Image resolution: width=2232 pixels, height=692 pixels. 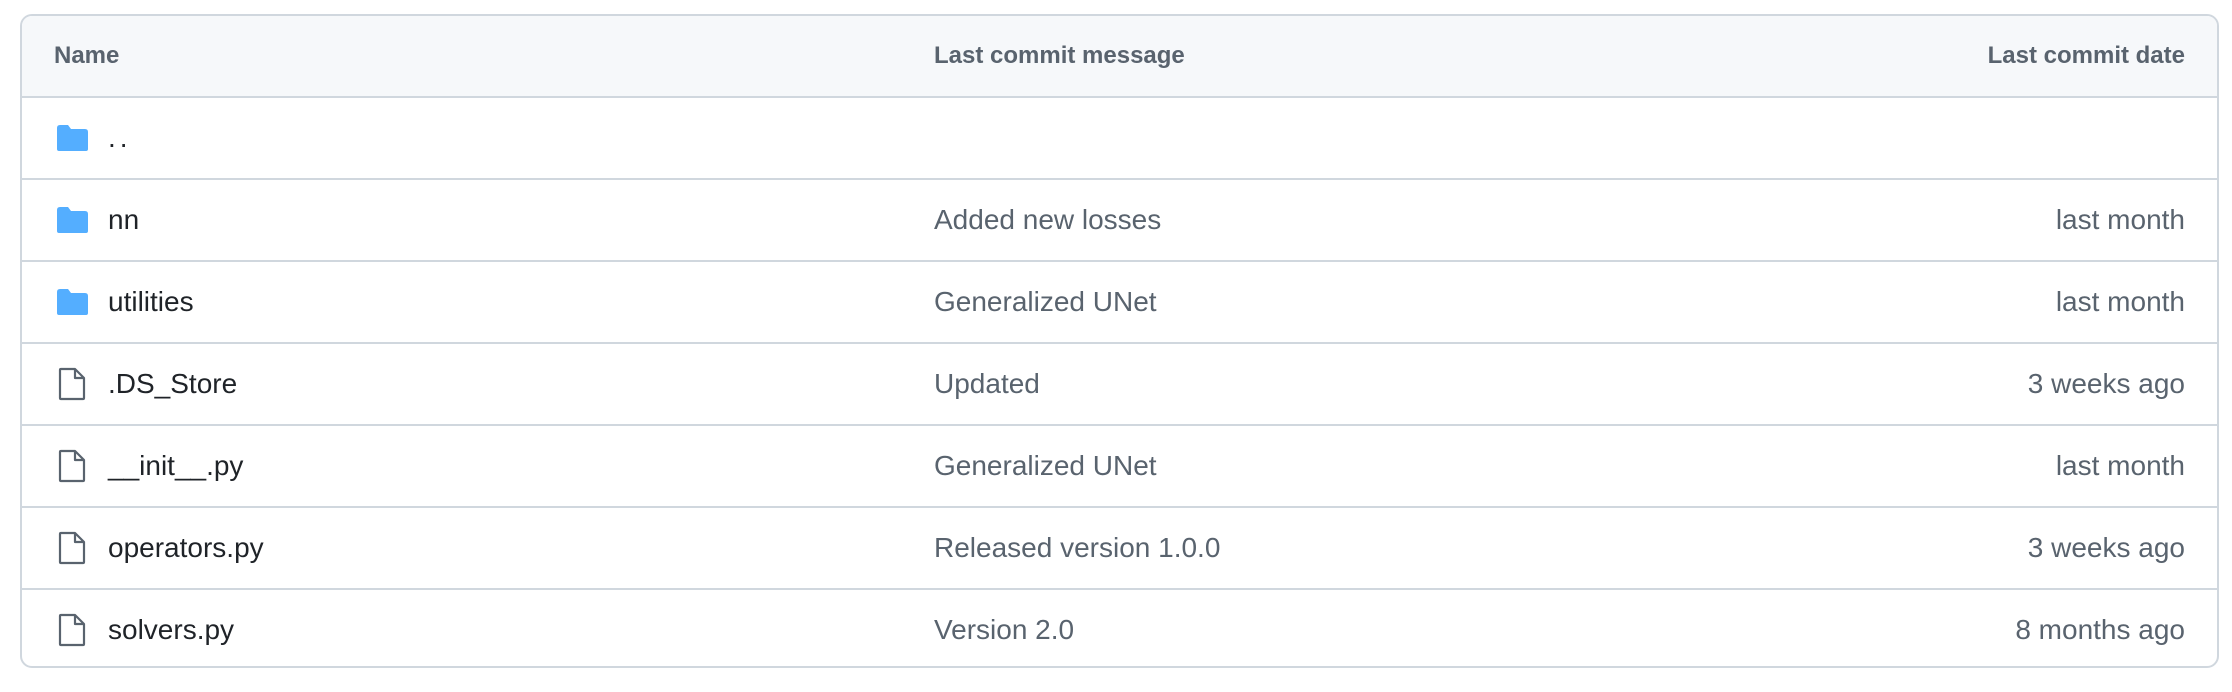 What do you see at coordinates (2100, 629) in the screenshot?
I see `commit-date: 8 months ago` at bounding box center [2100, 629].